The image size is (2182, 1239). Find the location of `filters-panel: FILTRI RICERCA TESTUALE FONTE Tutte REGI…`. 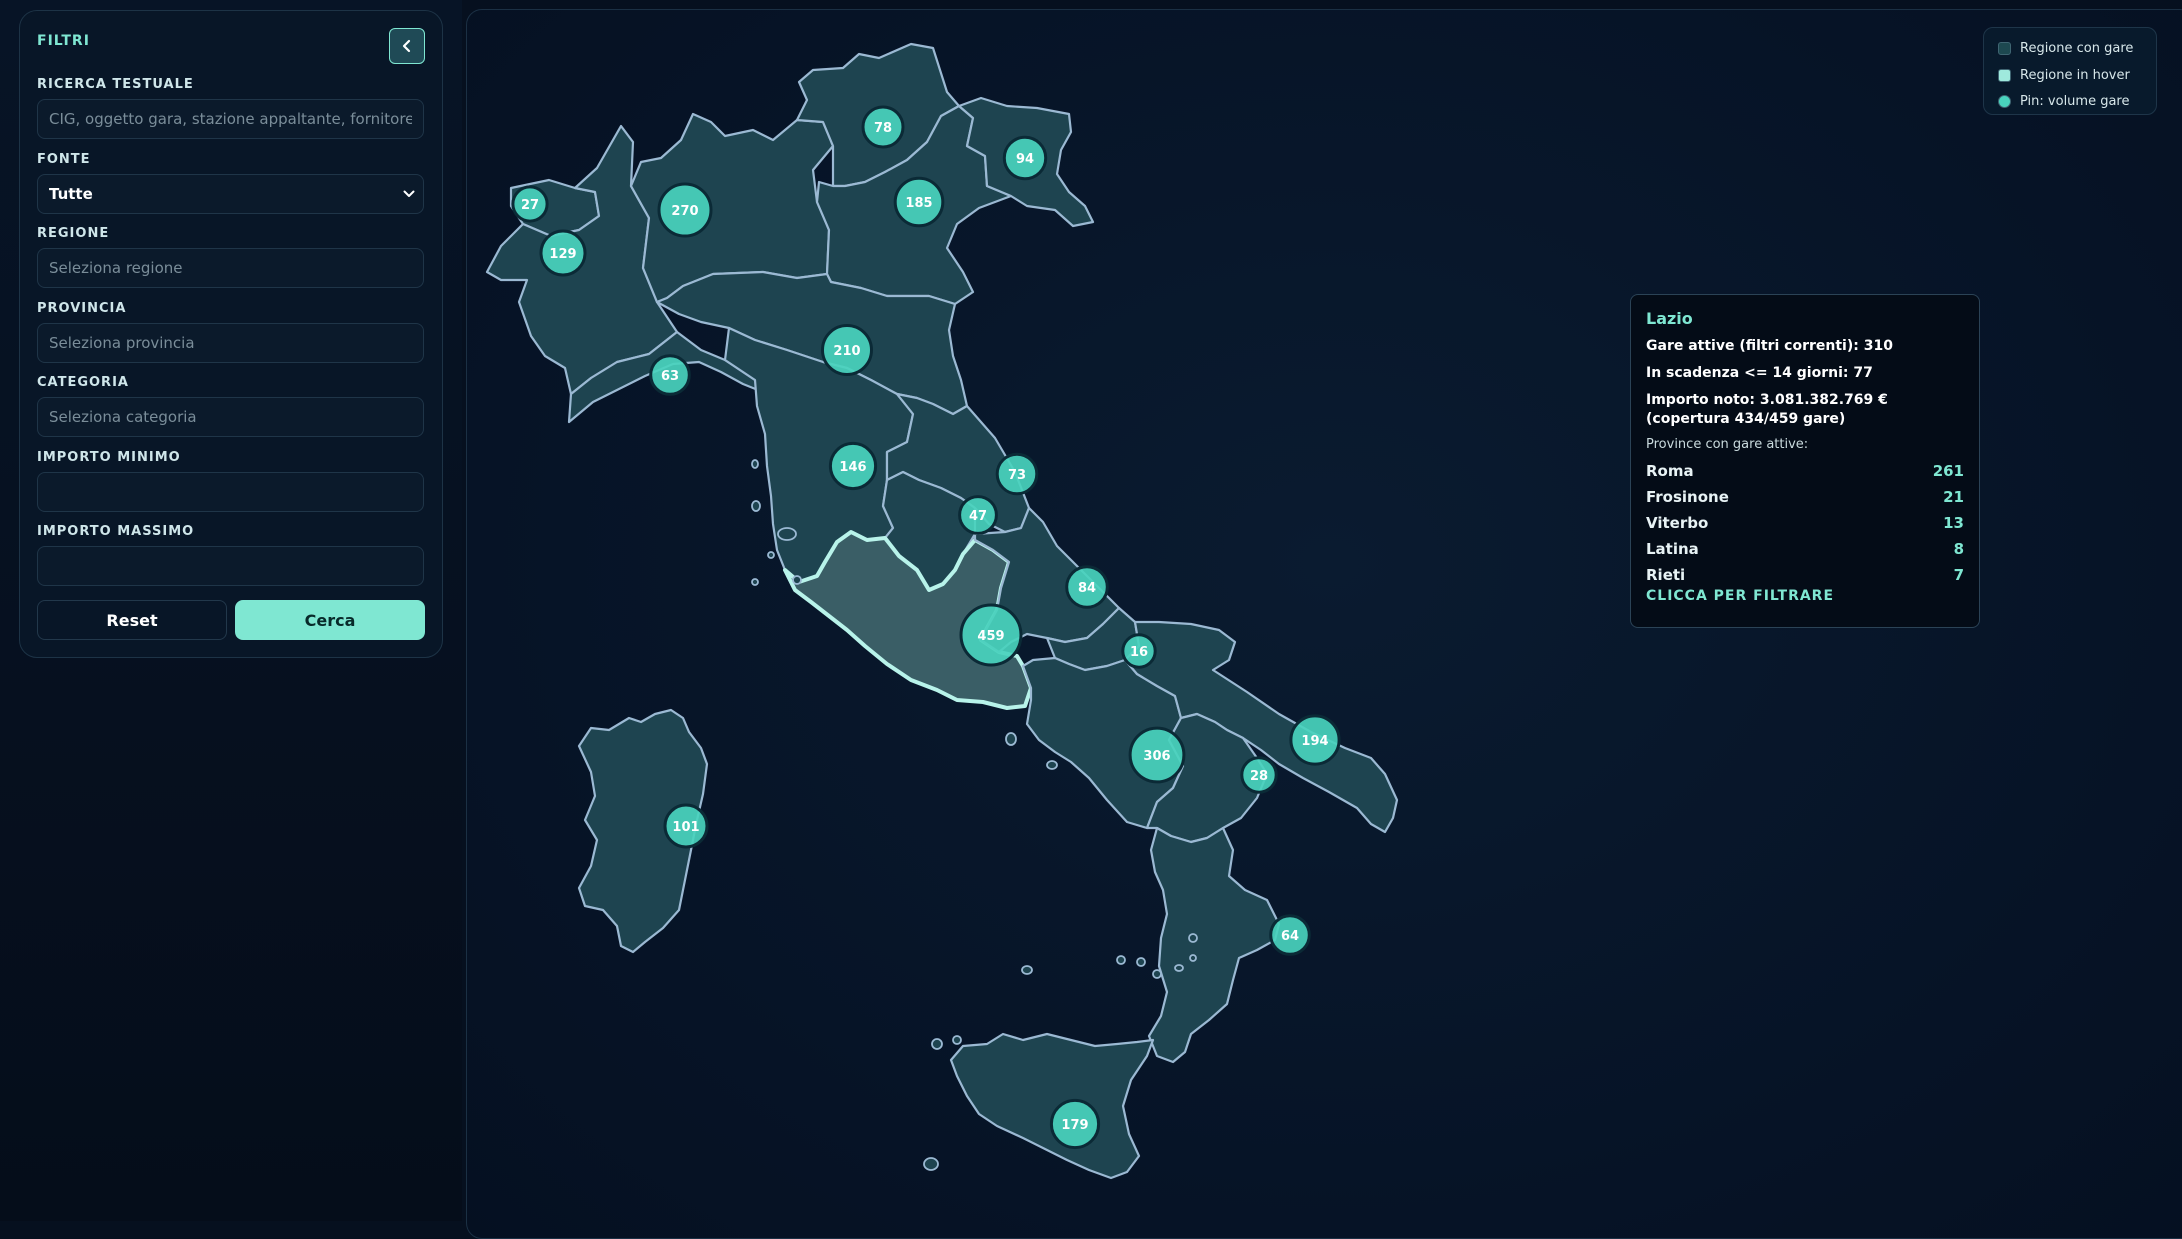

filters-panel: FILTRI RICERCA TESTUALE FONTE Tutte REGI… is located at coordinates (231, 334).